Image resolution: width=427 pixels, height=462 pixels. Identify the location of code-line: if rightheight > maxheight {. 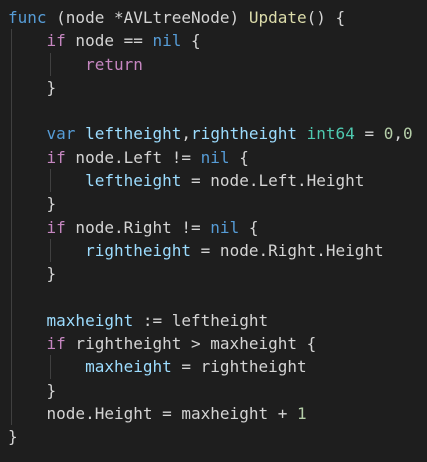
(213, 344).